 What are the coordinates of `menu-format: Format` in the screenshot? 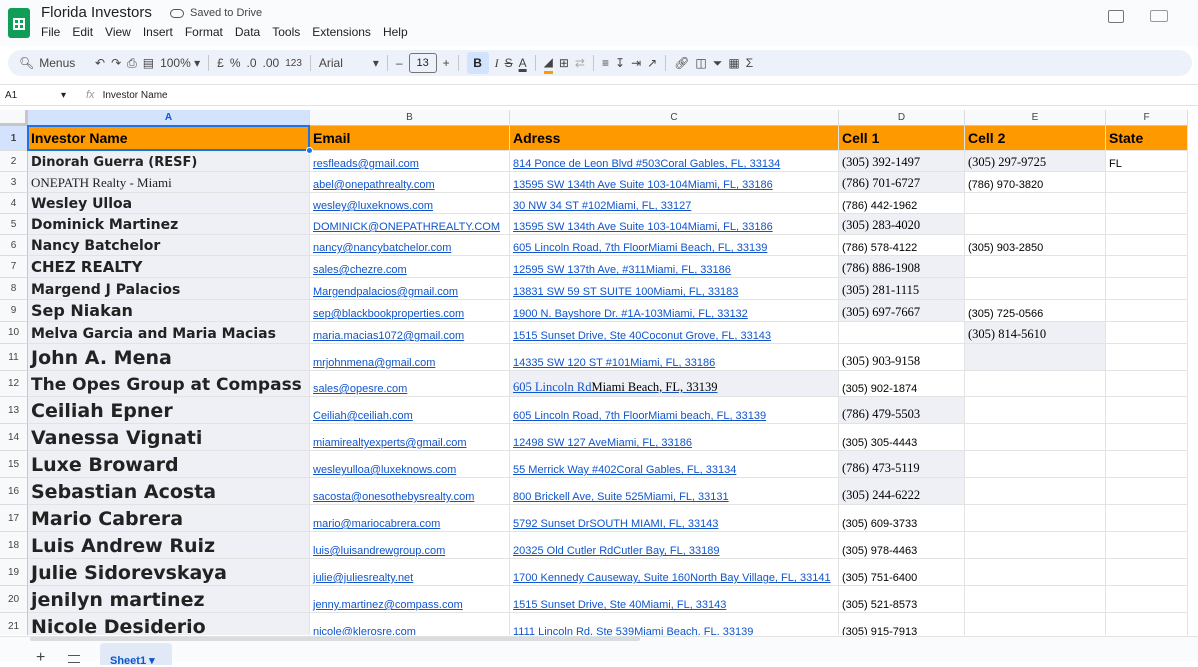 It's located at (208, 32).